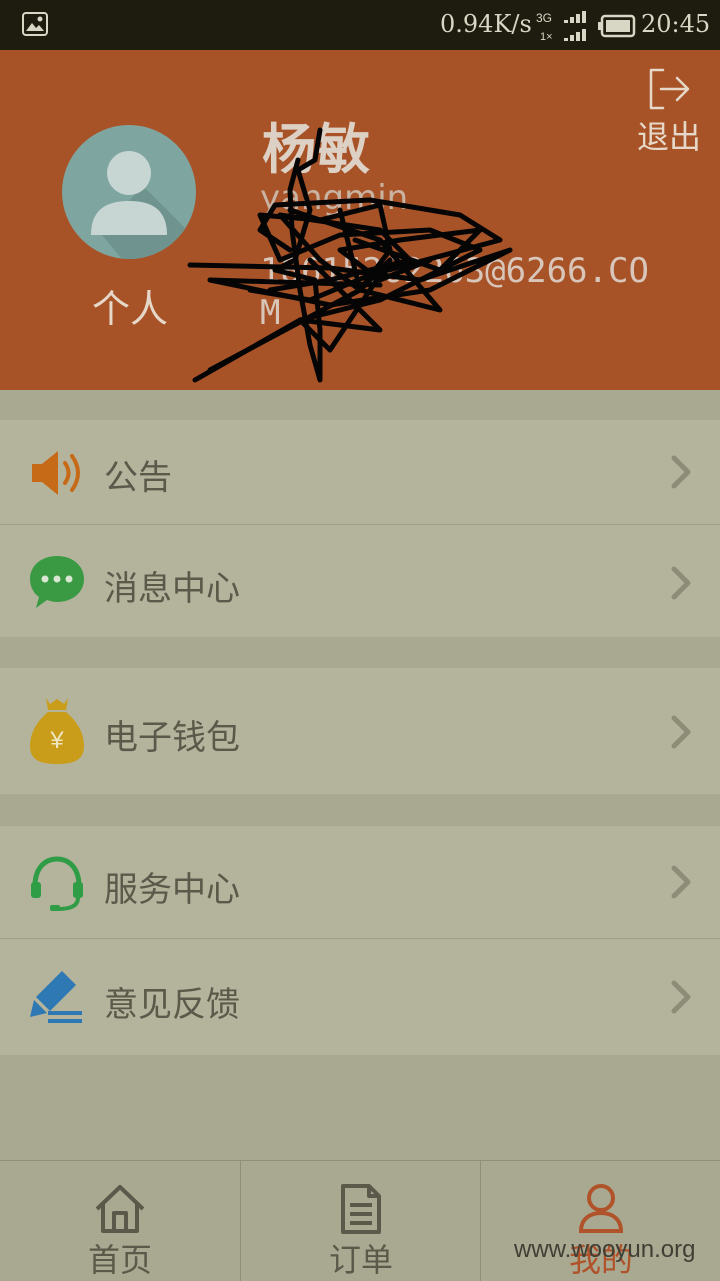  I want to click on network-type-bottom: 1×, so click(546, 37).